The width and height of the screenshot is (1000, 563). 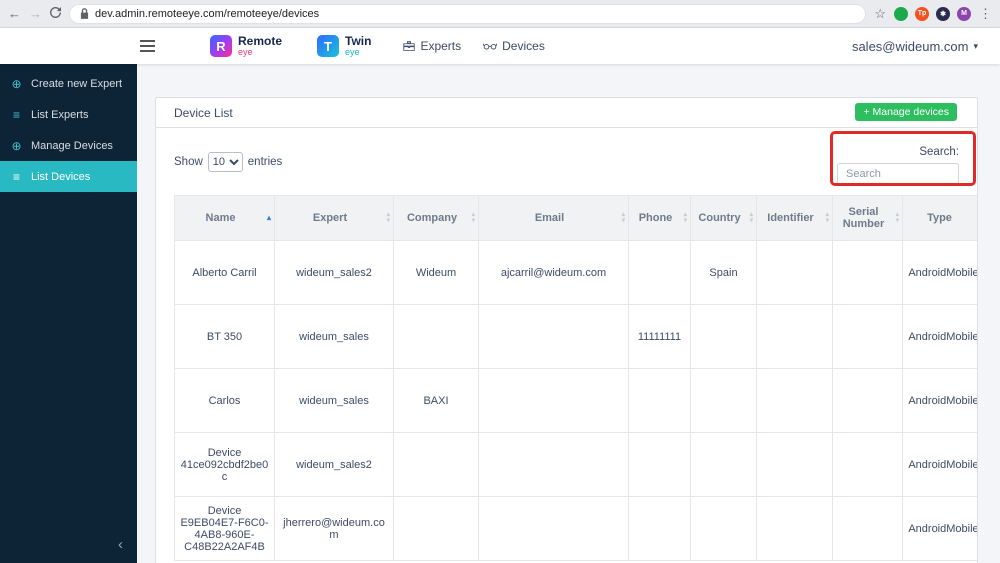 I want to click on dark-extension-icon: ✱, so click(x=943, y=13).